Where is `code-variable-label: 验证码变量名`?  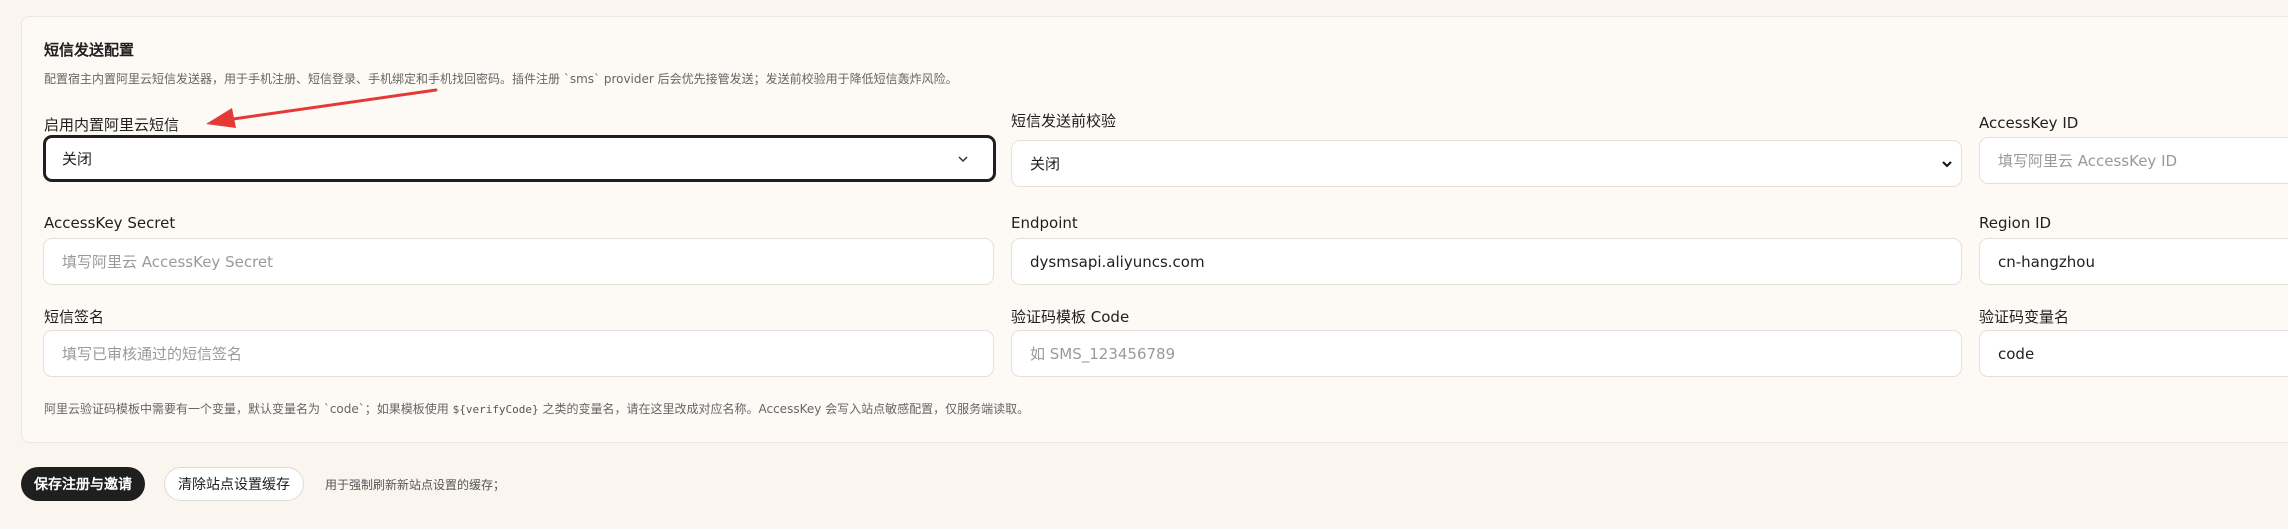
code-variable-label: 验证码变量名 is located at coordinates (2024, 317).